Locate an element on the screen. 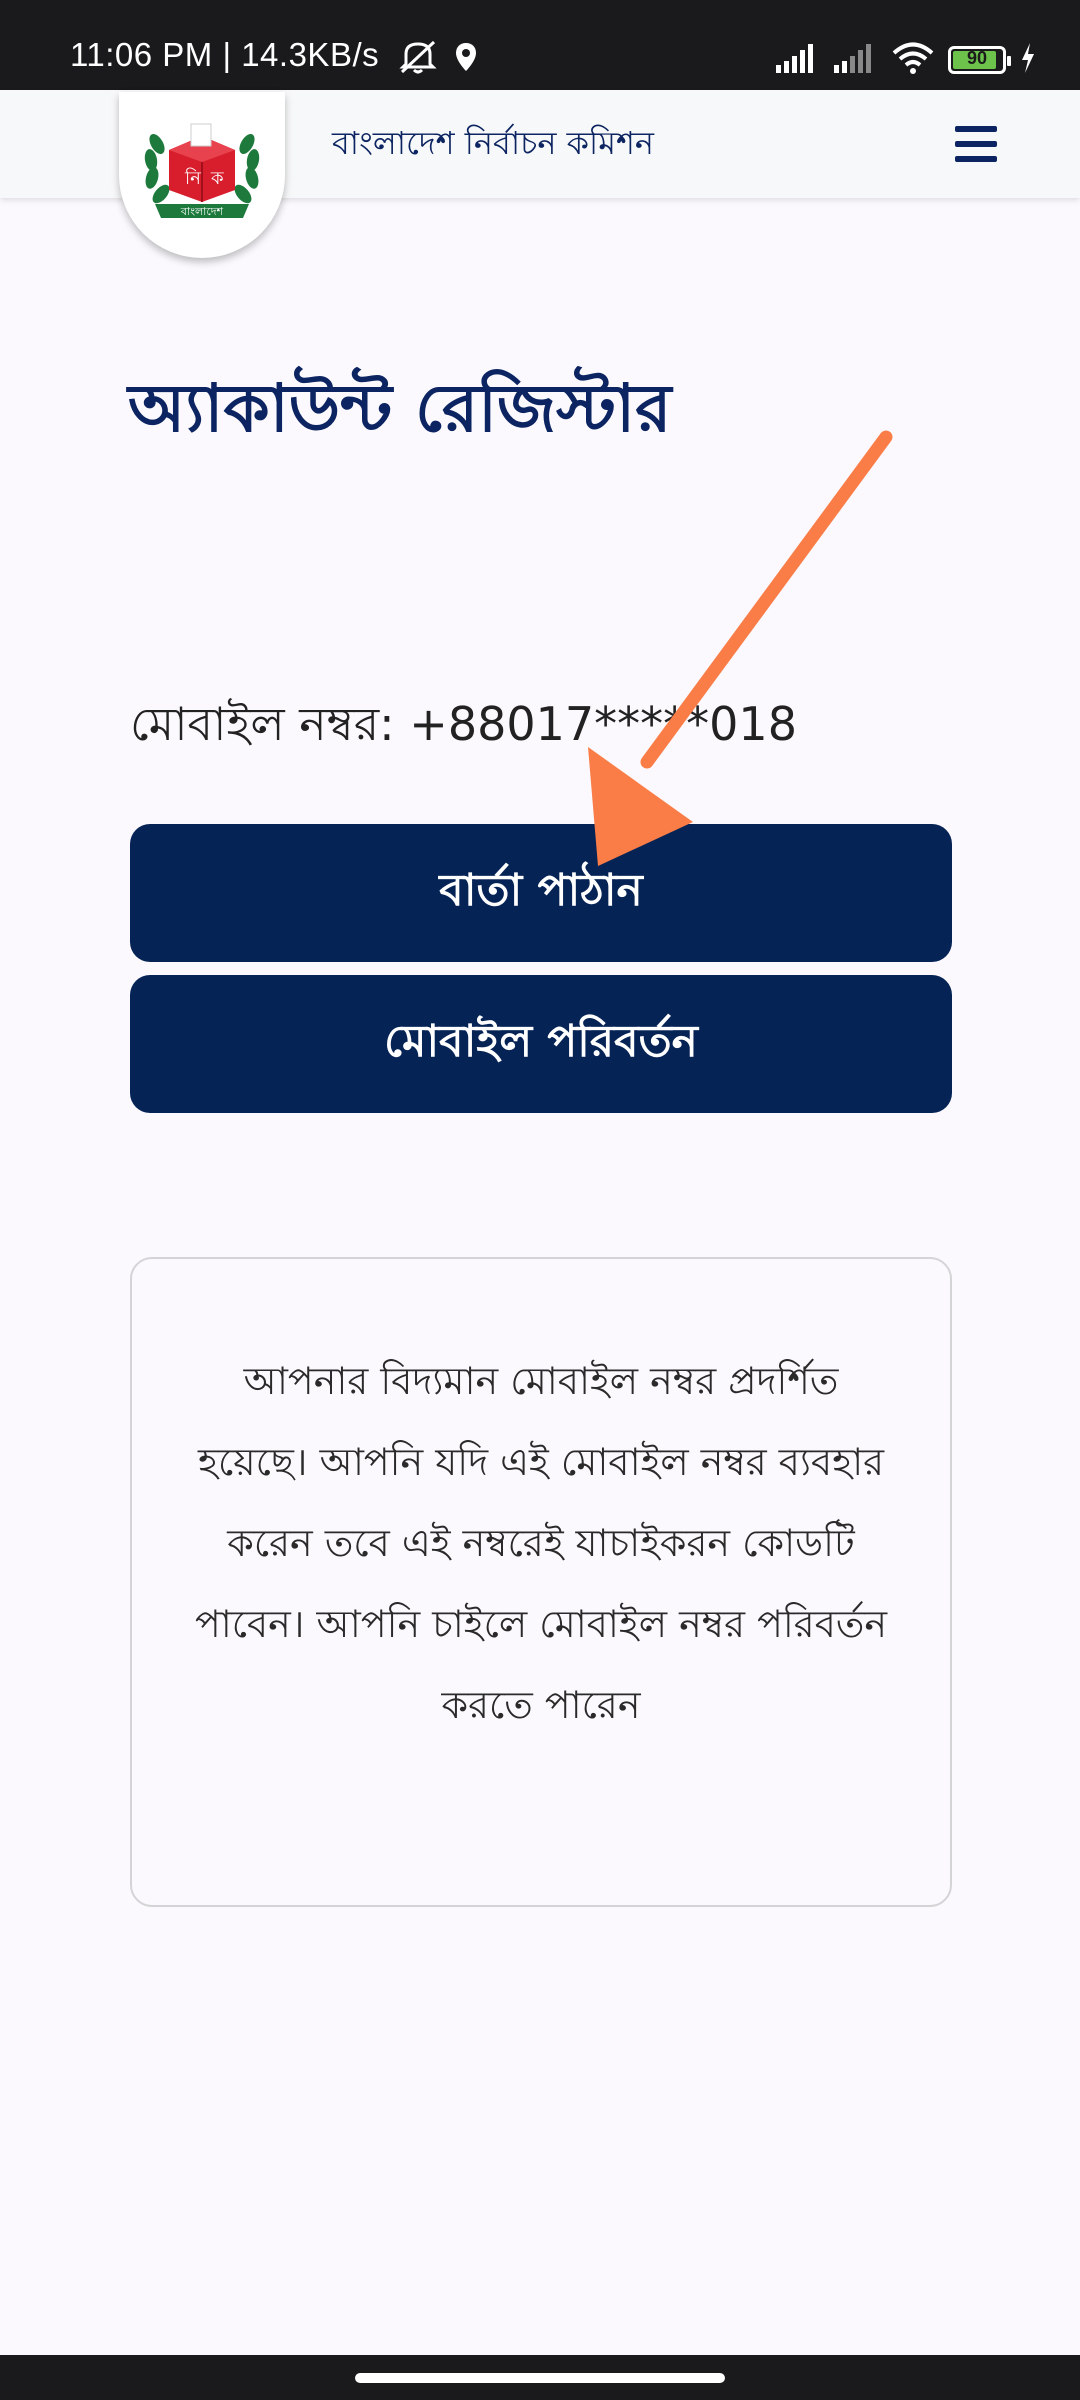 Image resolution: width=1080 pixels, height=2400 pixels. home-gesture-handle is located at coordinates (540, 2378).